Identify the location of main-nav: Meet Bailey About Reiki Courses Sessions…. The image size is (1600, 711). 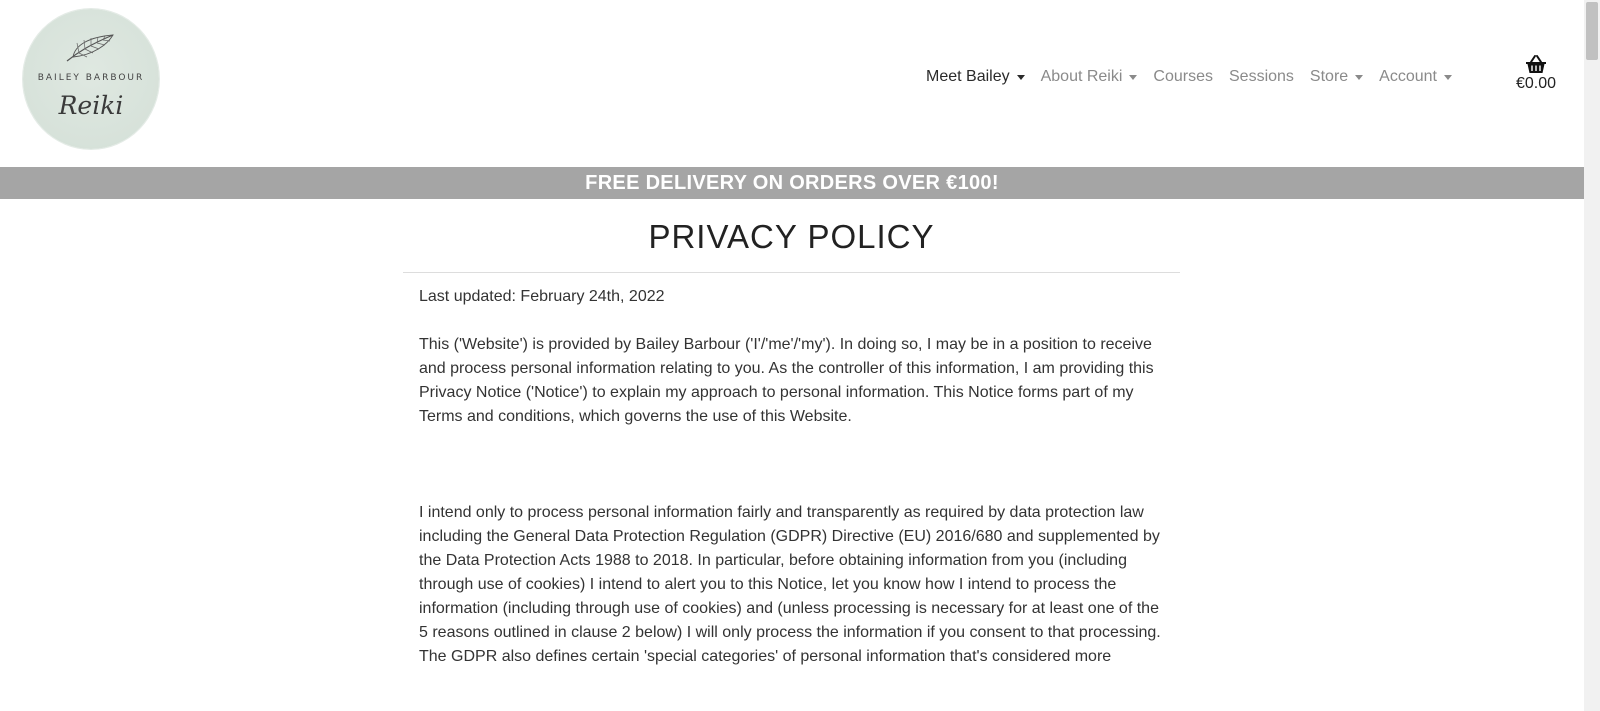
(1189, 77).